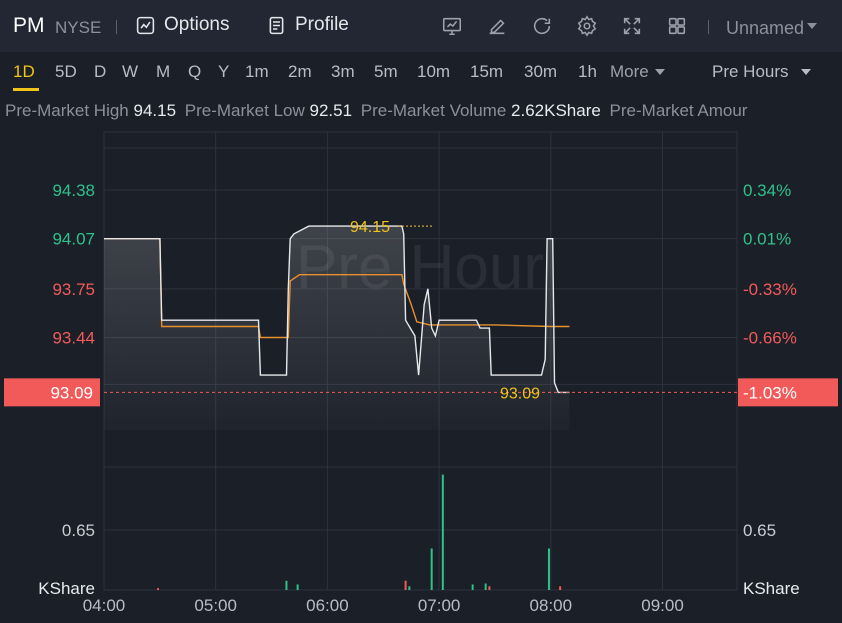  I want to click on premarket-volume-label: Pre-Market Volume, so click(433, 110).